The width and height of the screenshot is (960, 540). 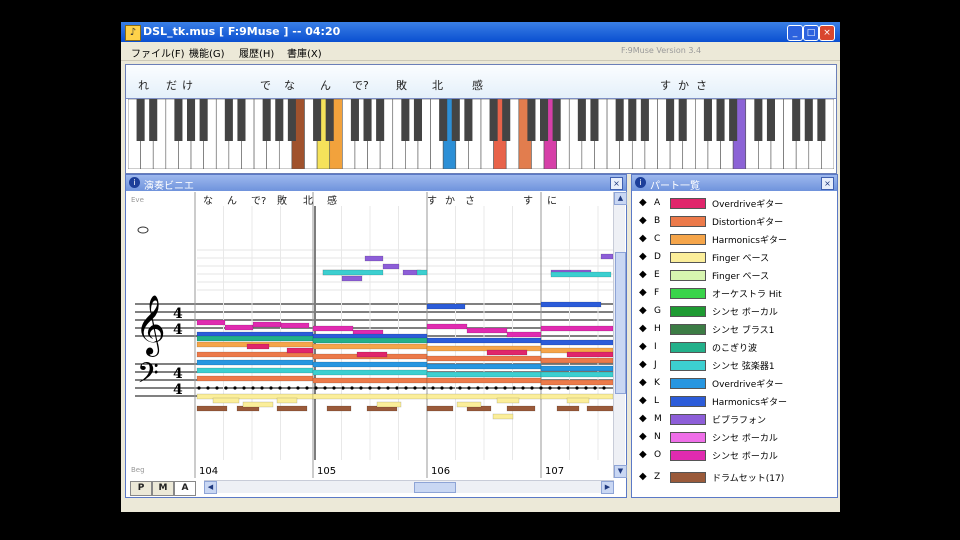 I want to click on minimize-button: _, so click(x=795, y=33).